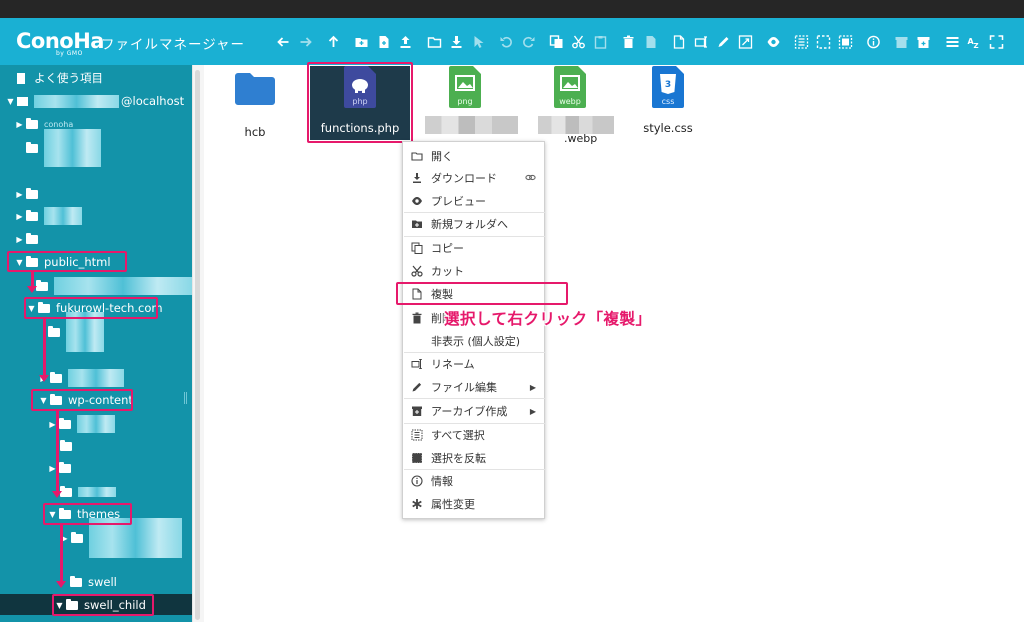  Describe the element at coordinates (417, 156) in the screenshot. I see `folder-open-icon` at that location.